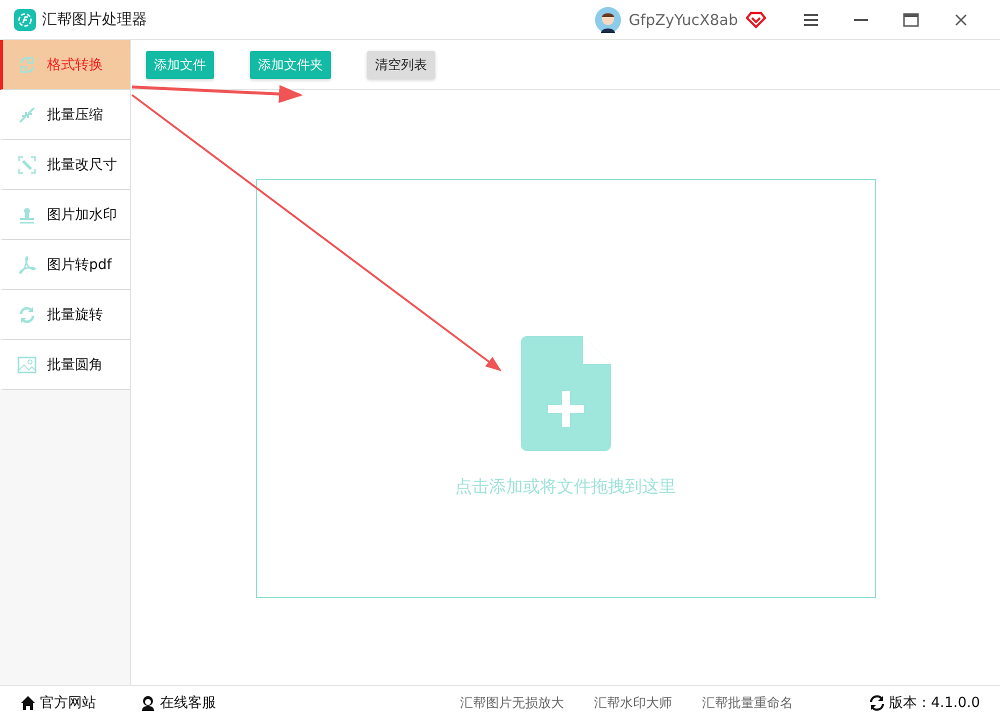 The width and height of the screenshot is (1000, 720). Describe the element at coordinates (565, 487) in the screenshot. I see `drop-hint: 点击添加或将文件拖拽到这里` at that location.